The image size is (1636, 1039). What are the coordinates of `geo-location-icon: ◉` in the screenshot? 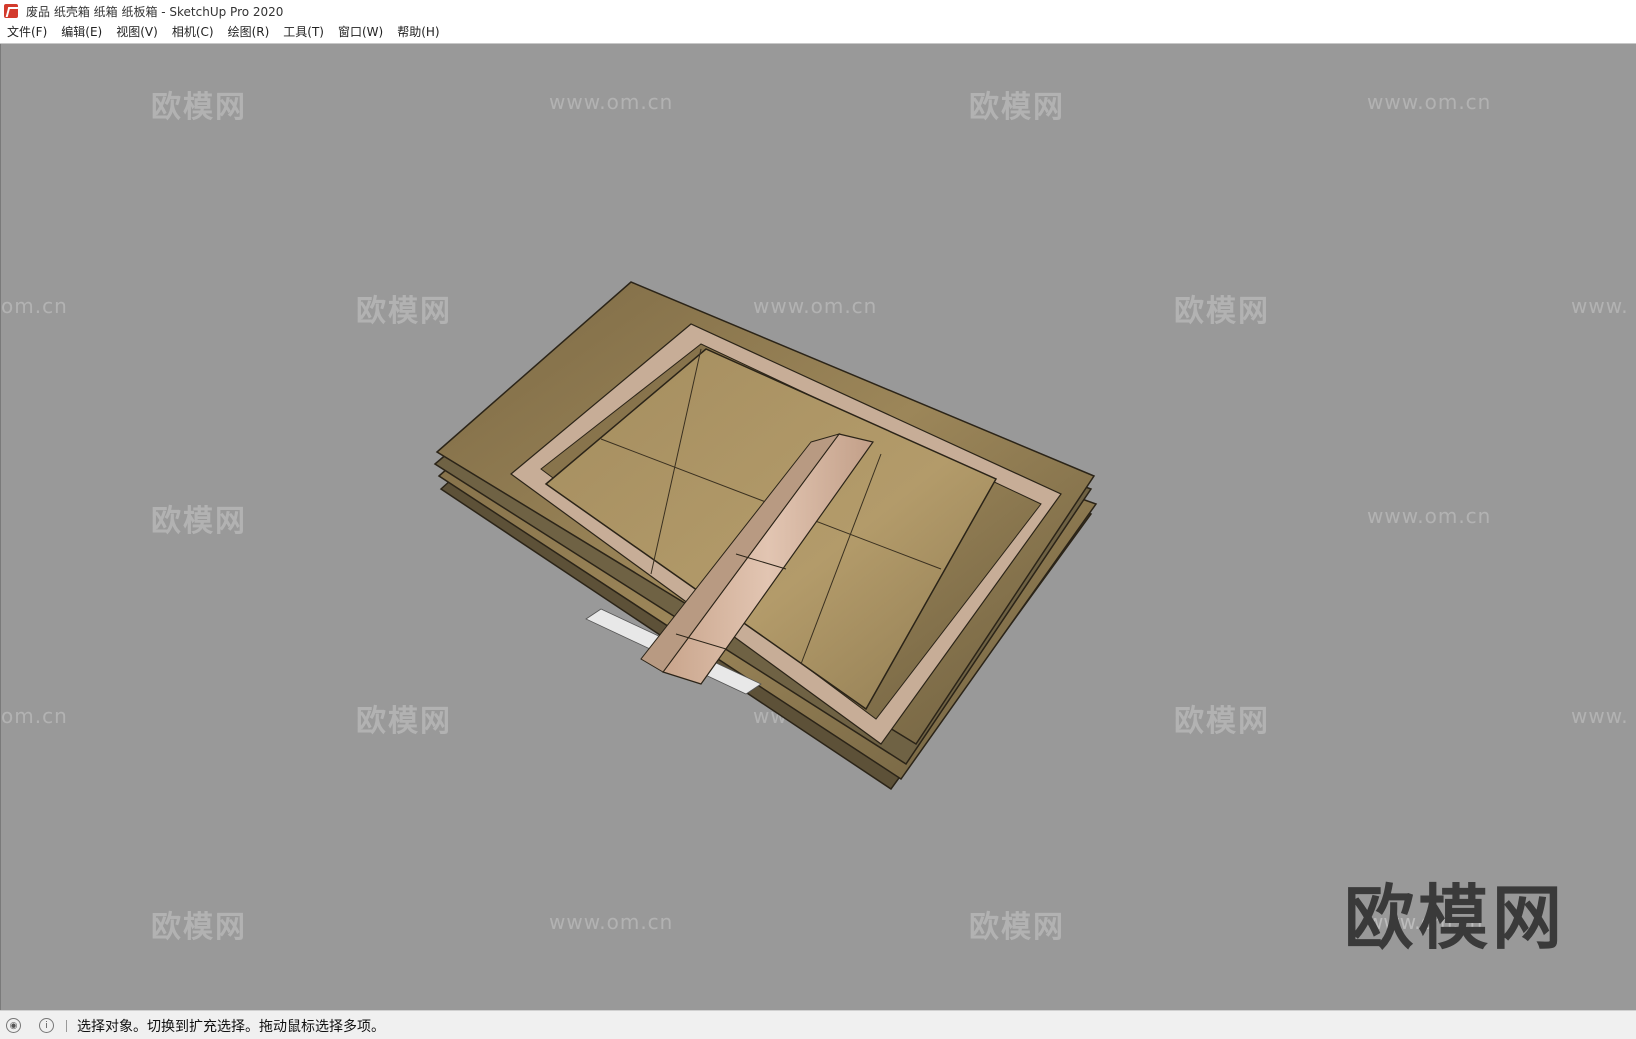 It's located at (13, 1025).